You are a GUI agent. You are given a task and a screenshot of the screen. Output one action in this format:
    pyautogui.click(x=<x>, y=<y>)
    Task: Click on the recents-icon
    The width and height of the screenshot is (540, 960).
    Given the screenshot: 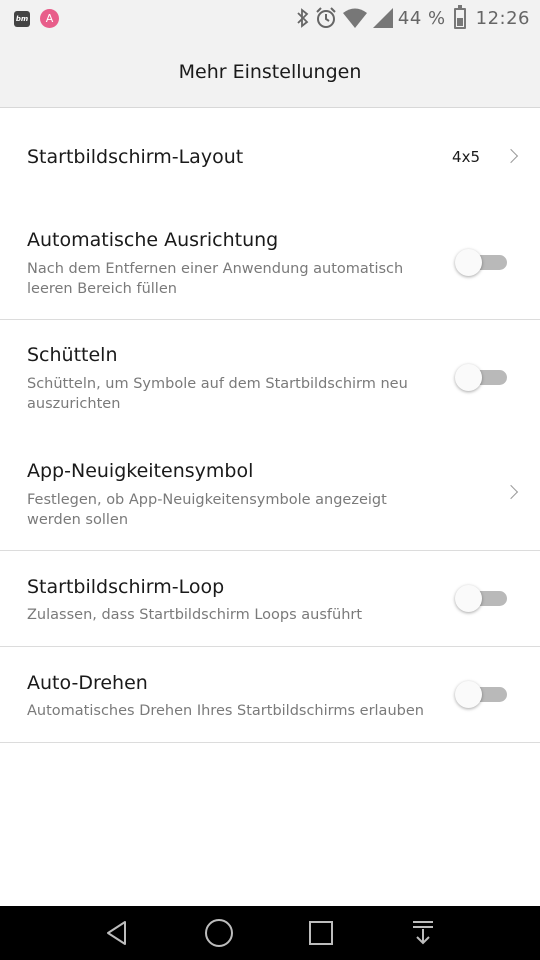 What is the action you would take?
    pyautogui.click(x=321, y=933)
    